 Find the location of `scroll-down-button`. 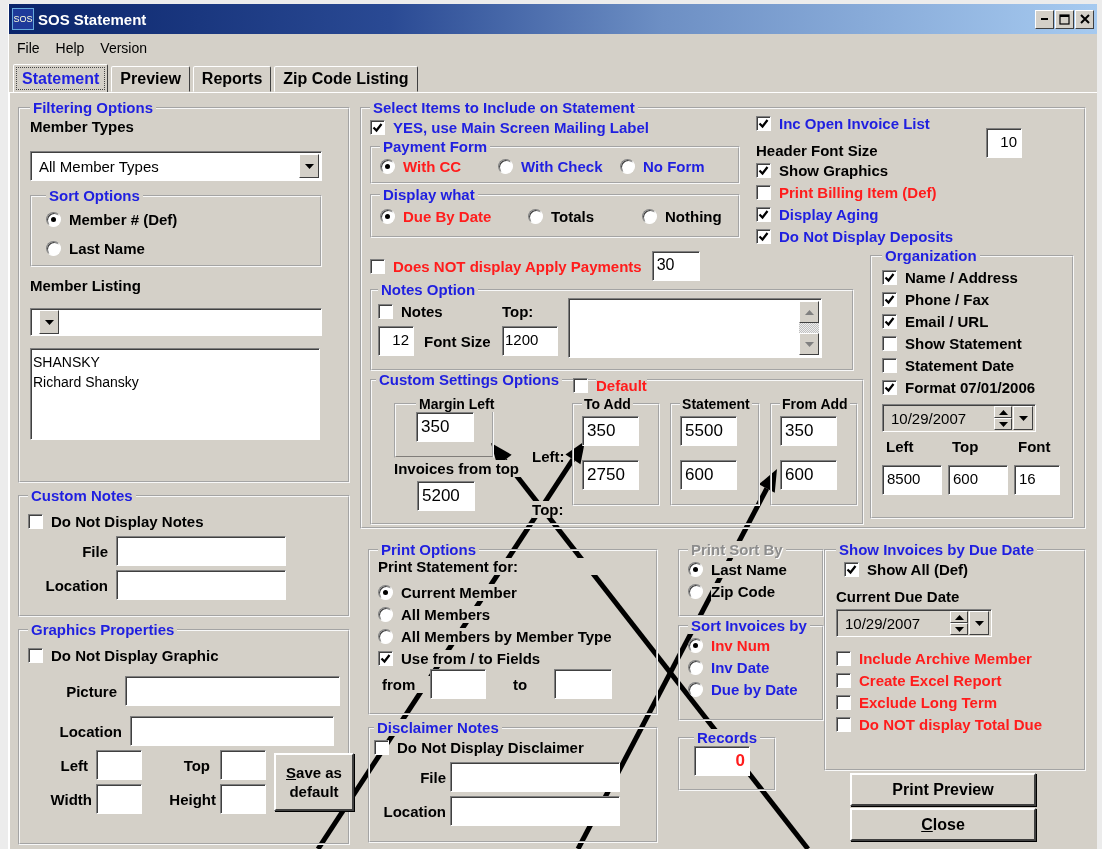

scroll-down-button is located at coordinates (809, 344).